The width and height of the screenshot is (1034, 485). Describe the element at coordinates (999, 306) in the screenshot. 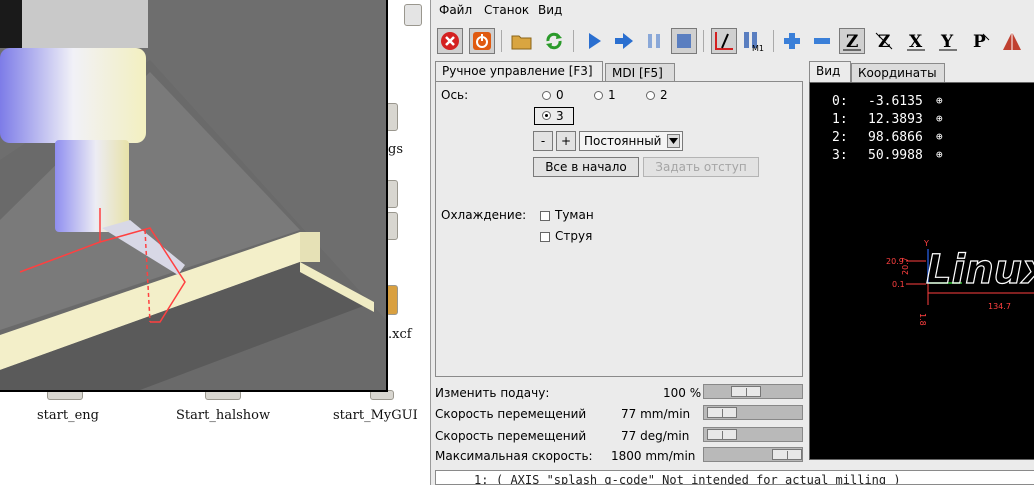

I see `preview-dim-label: 134.7` at that location.